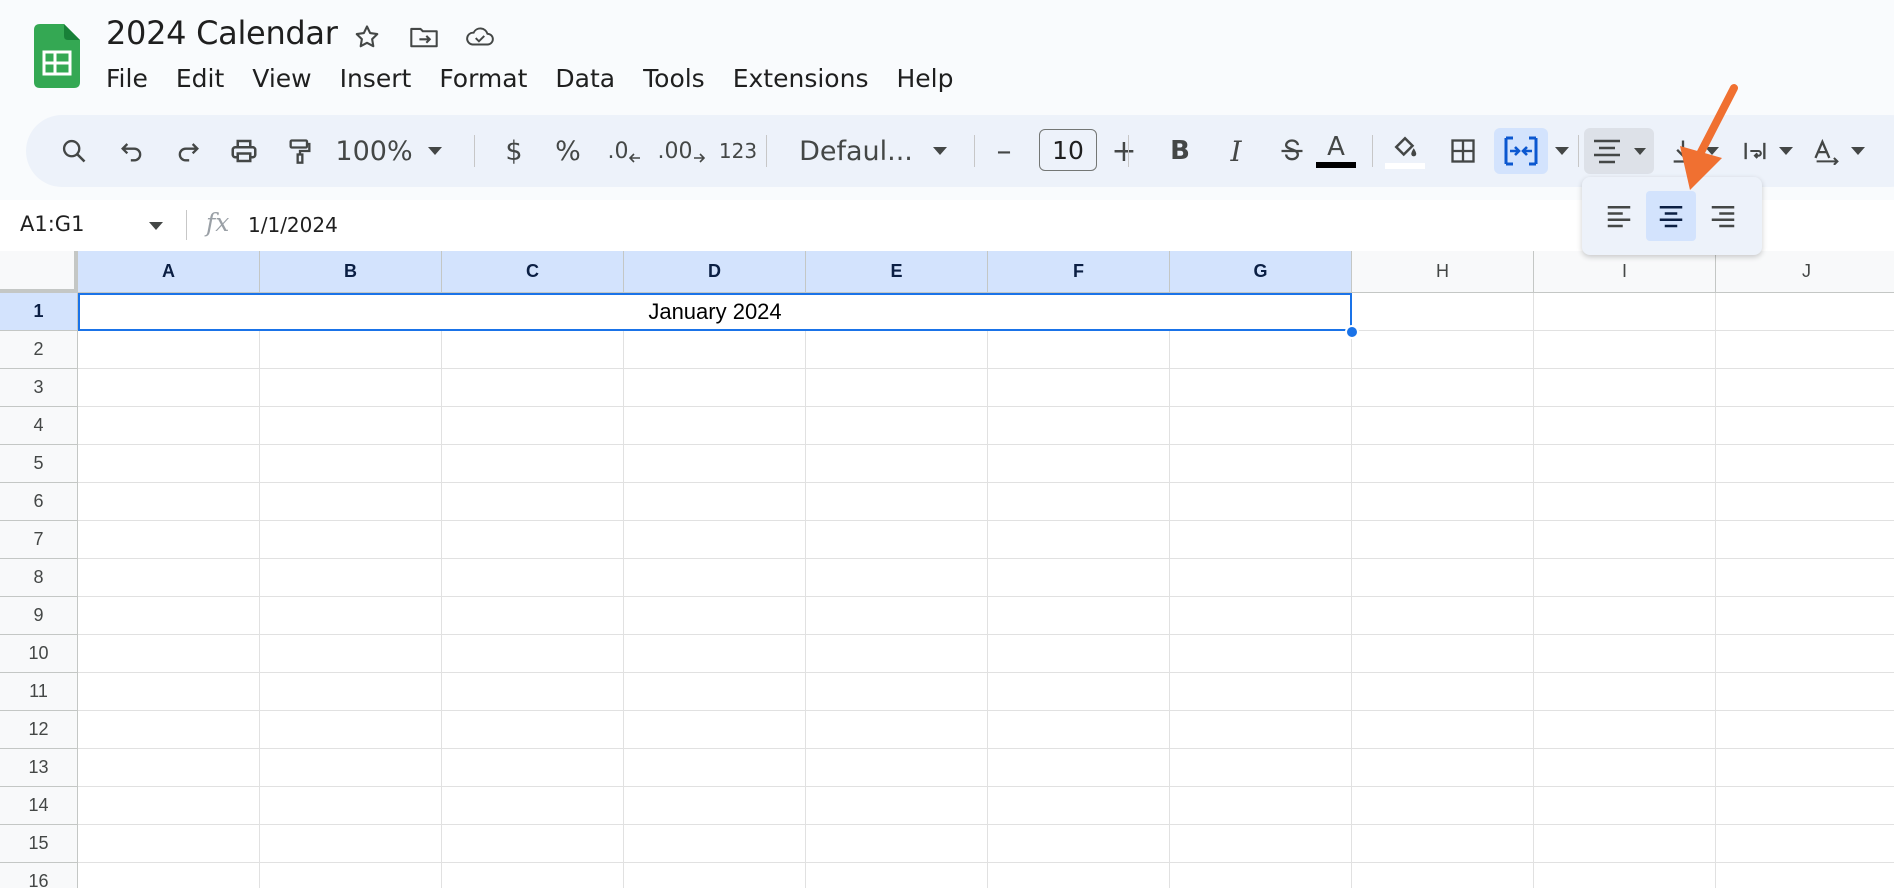  What do you see at coordinates (1619, 151) in the screenshot?
I see `horizontal-align-button` at bounding box center [1619, 151].